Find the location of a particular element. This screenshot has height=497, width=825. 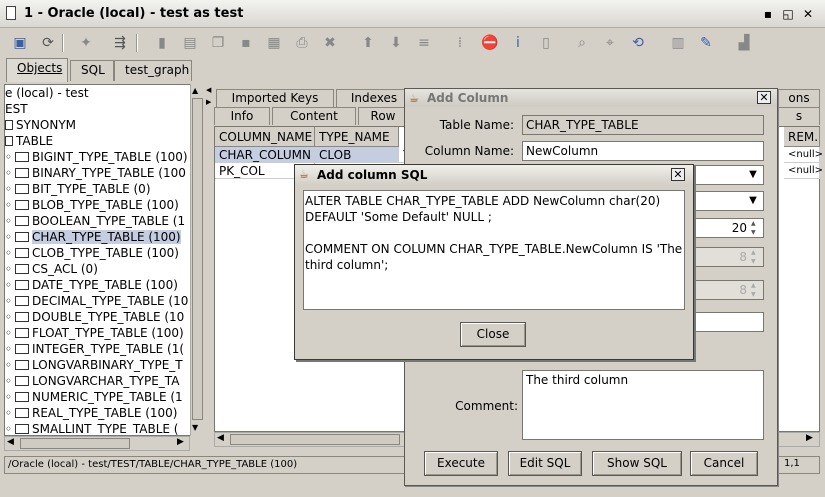

minimize-icon: ▪ is located at coordinates (768, 14).